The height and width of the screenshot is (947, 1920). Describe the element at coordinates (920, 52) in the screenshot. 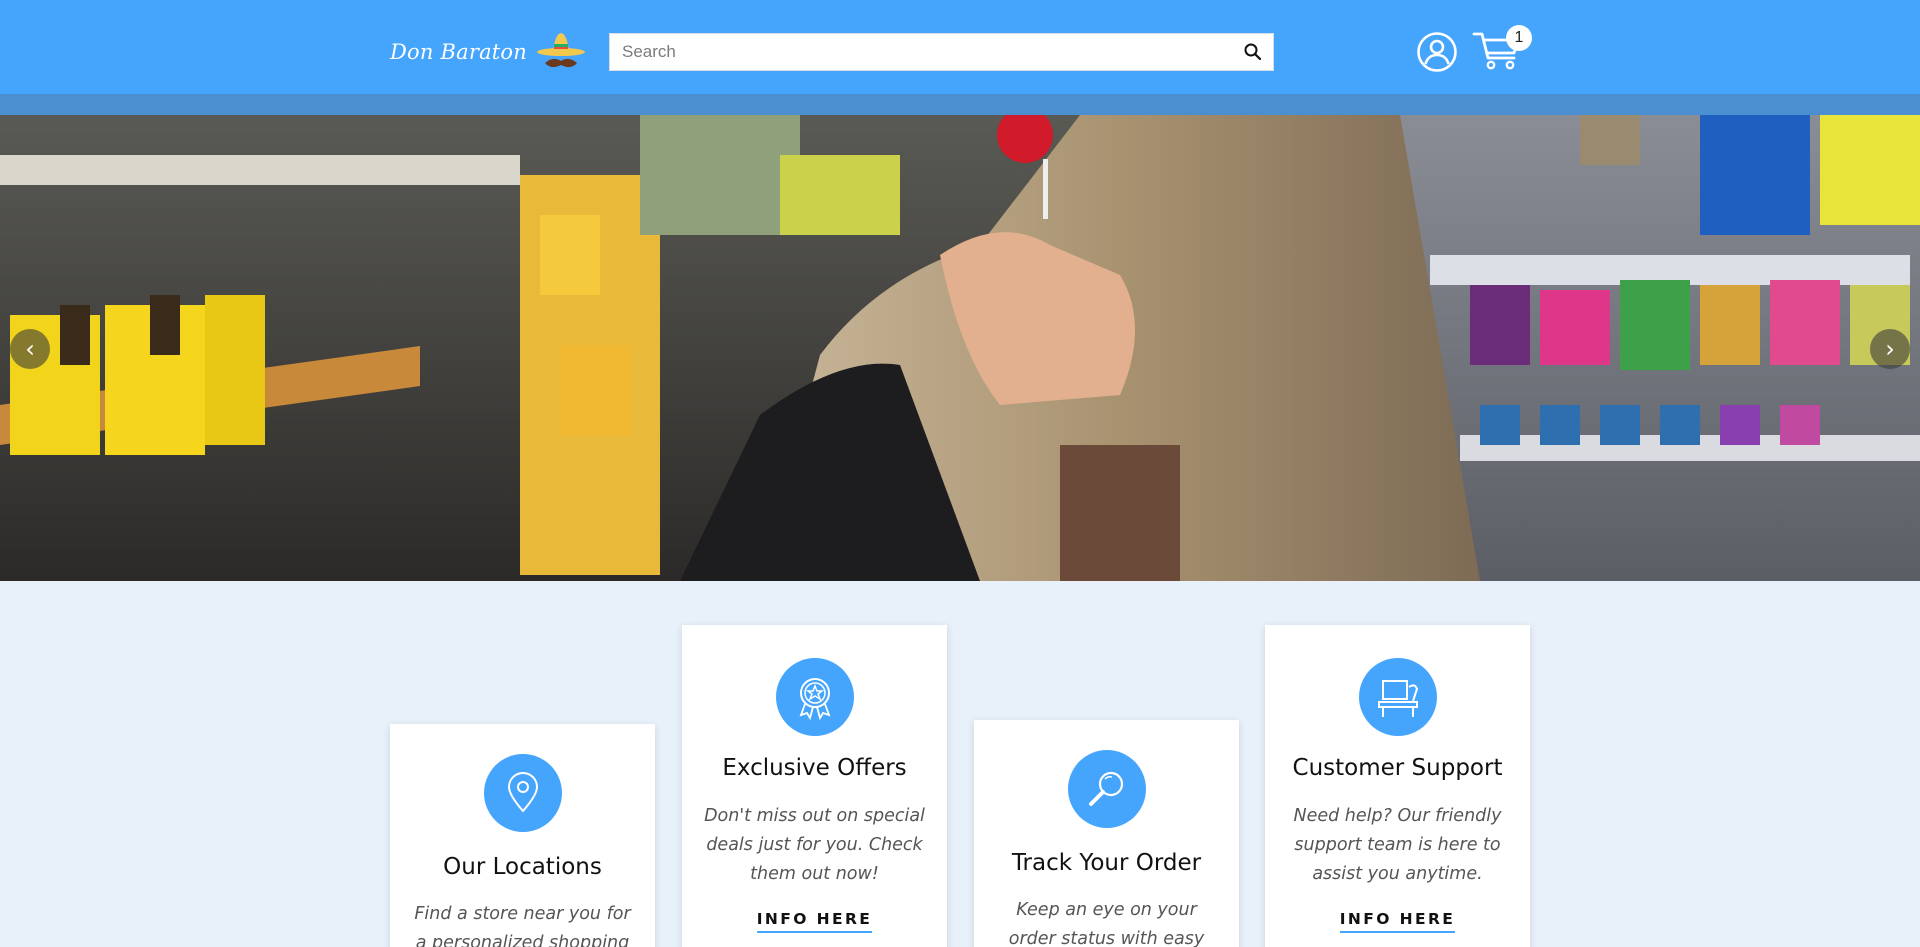

I see `search-input` at that location.